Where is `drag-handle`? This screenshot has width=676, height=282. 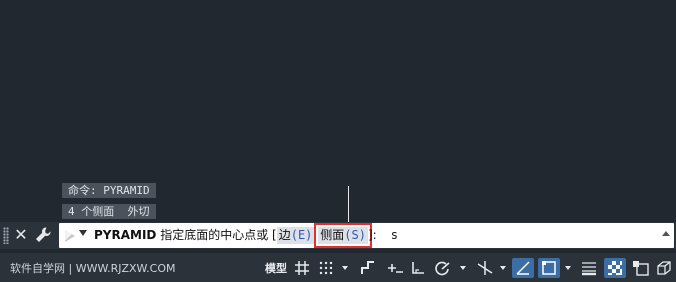
drag-handle is located at coordinates (6, 235).